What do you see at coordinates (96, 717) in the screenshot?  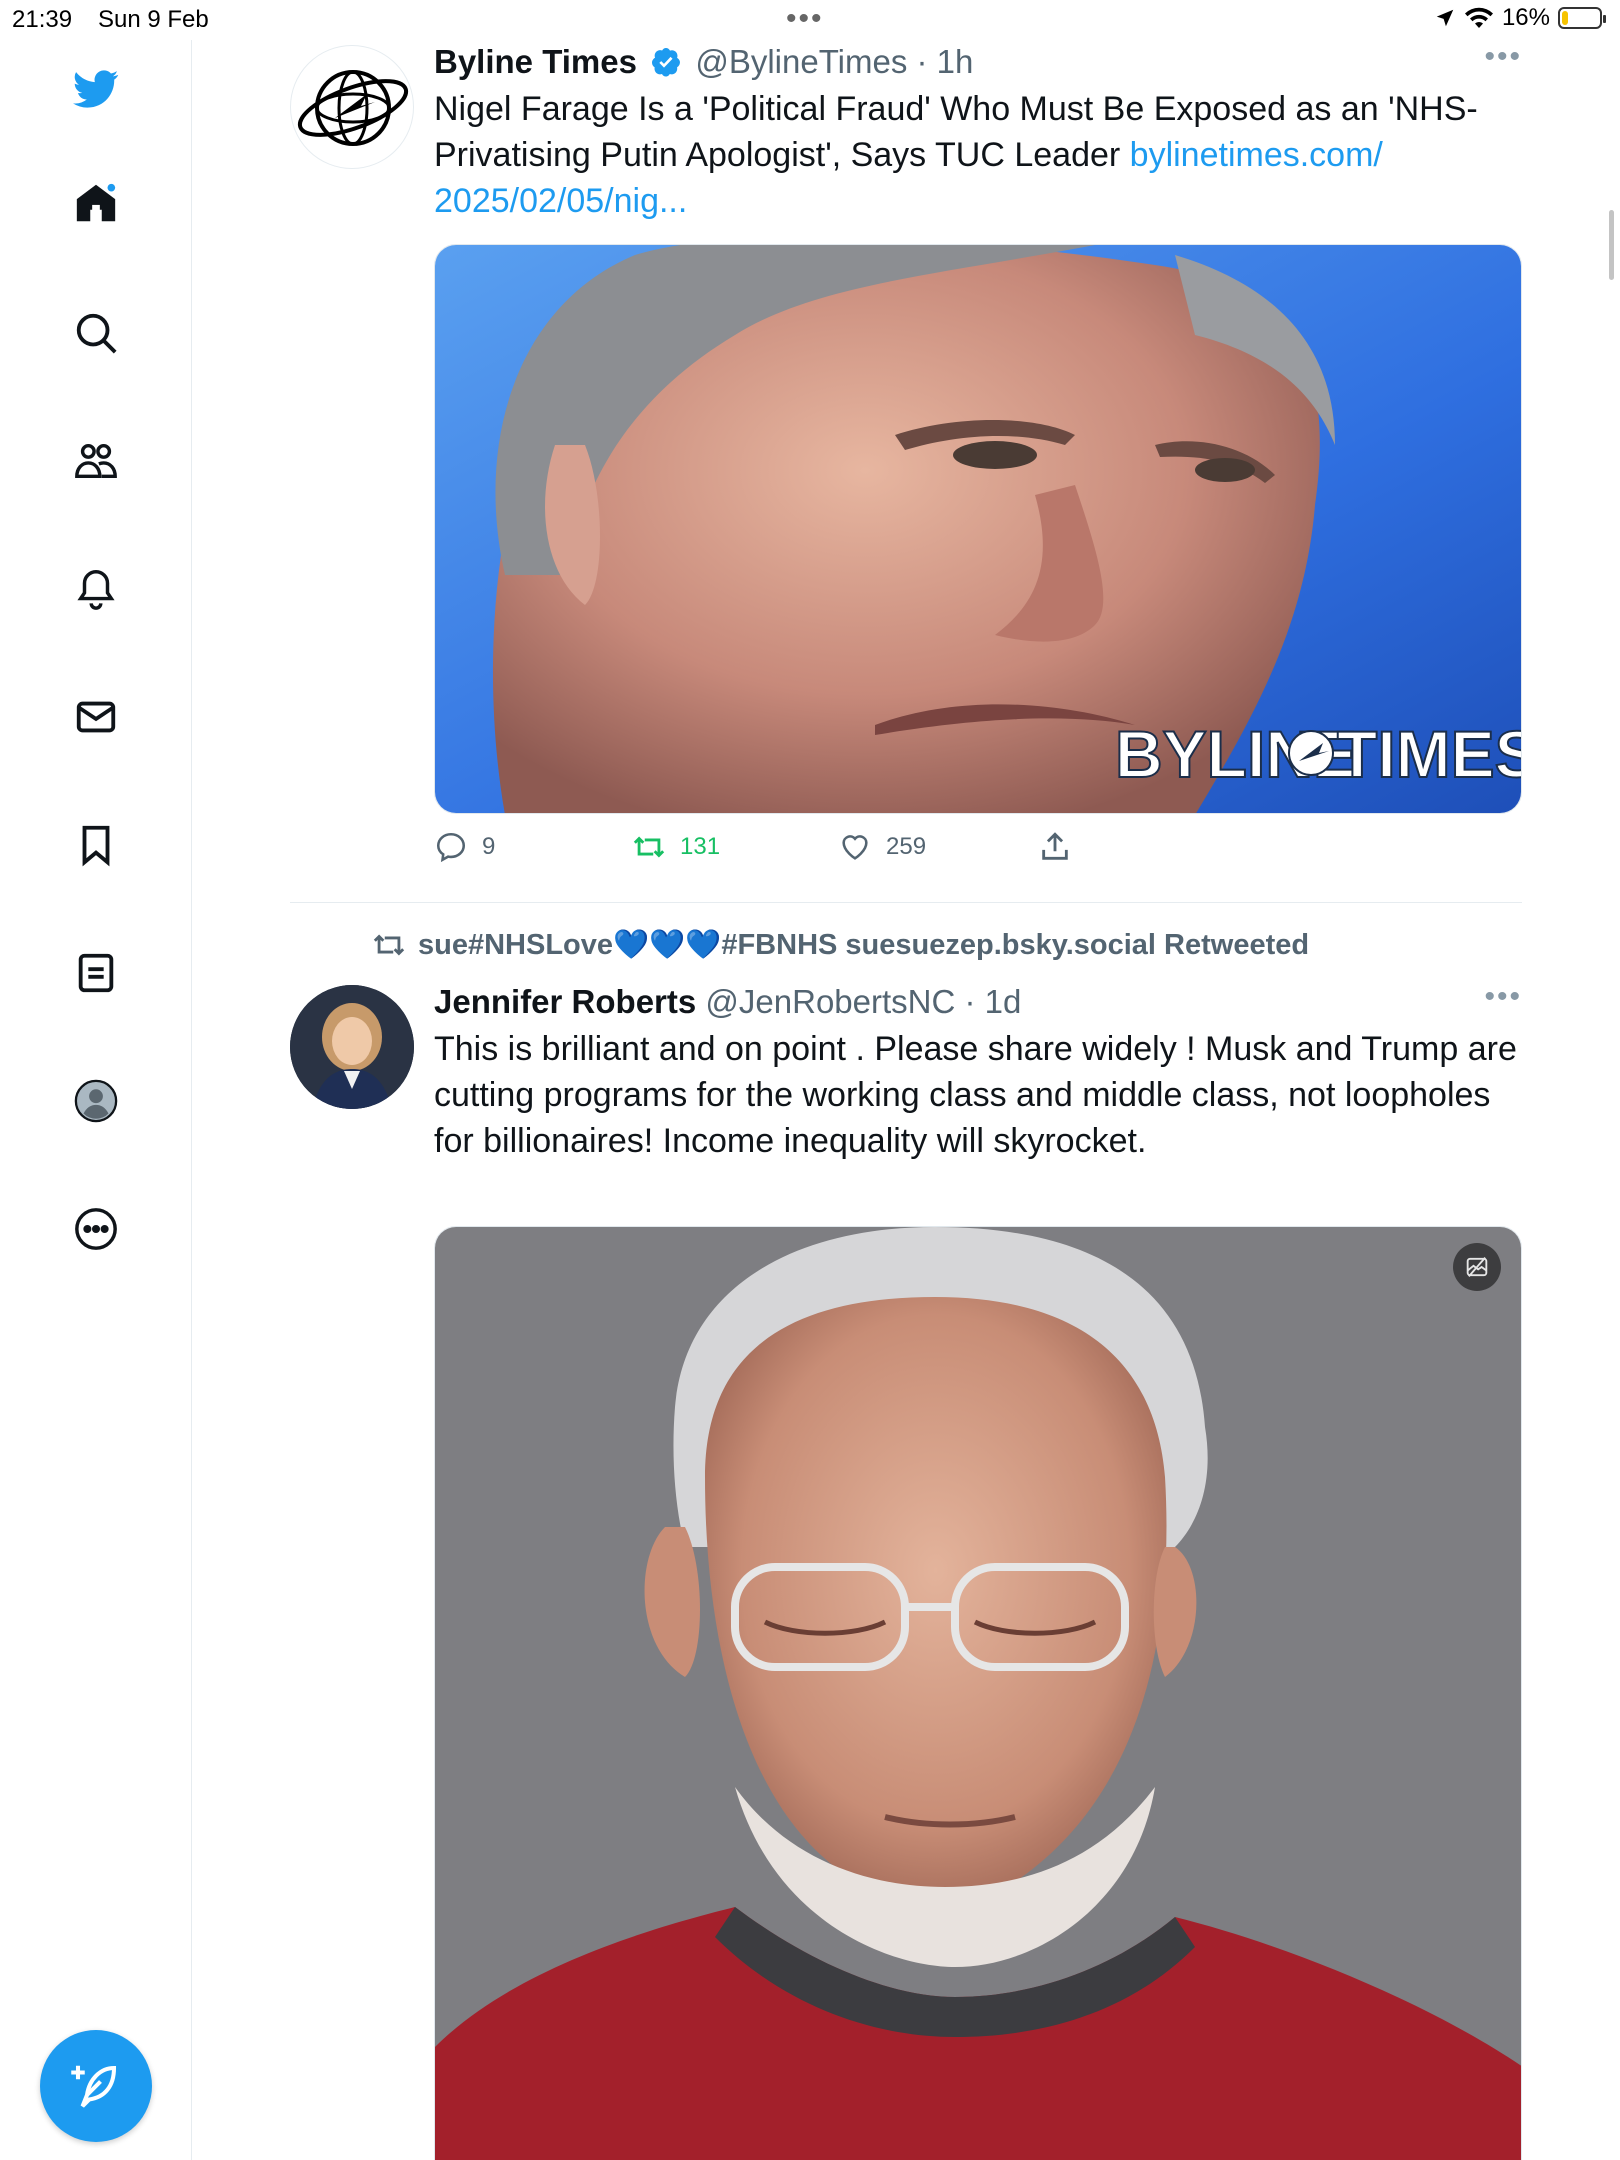 I see `nav-messages-icon` at bounding box center [96, 717].